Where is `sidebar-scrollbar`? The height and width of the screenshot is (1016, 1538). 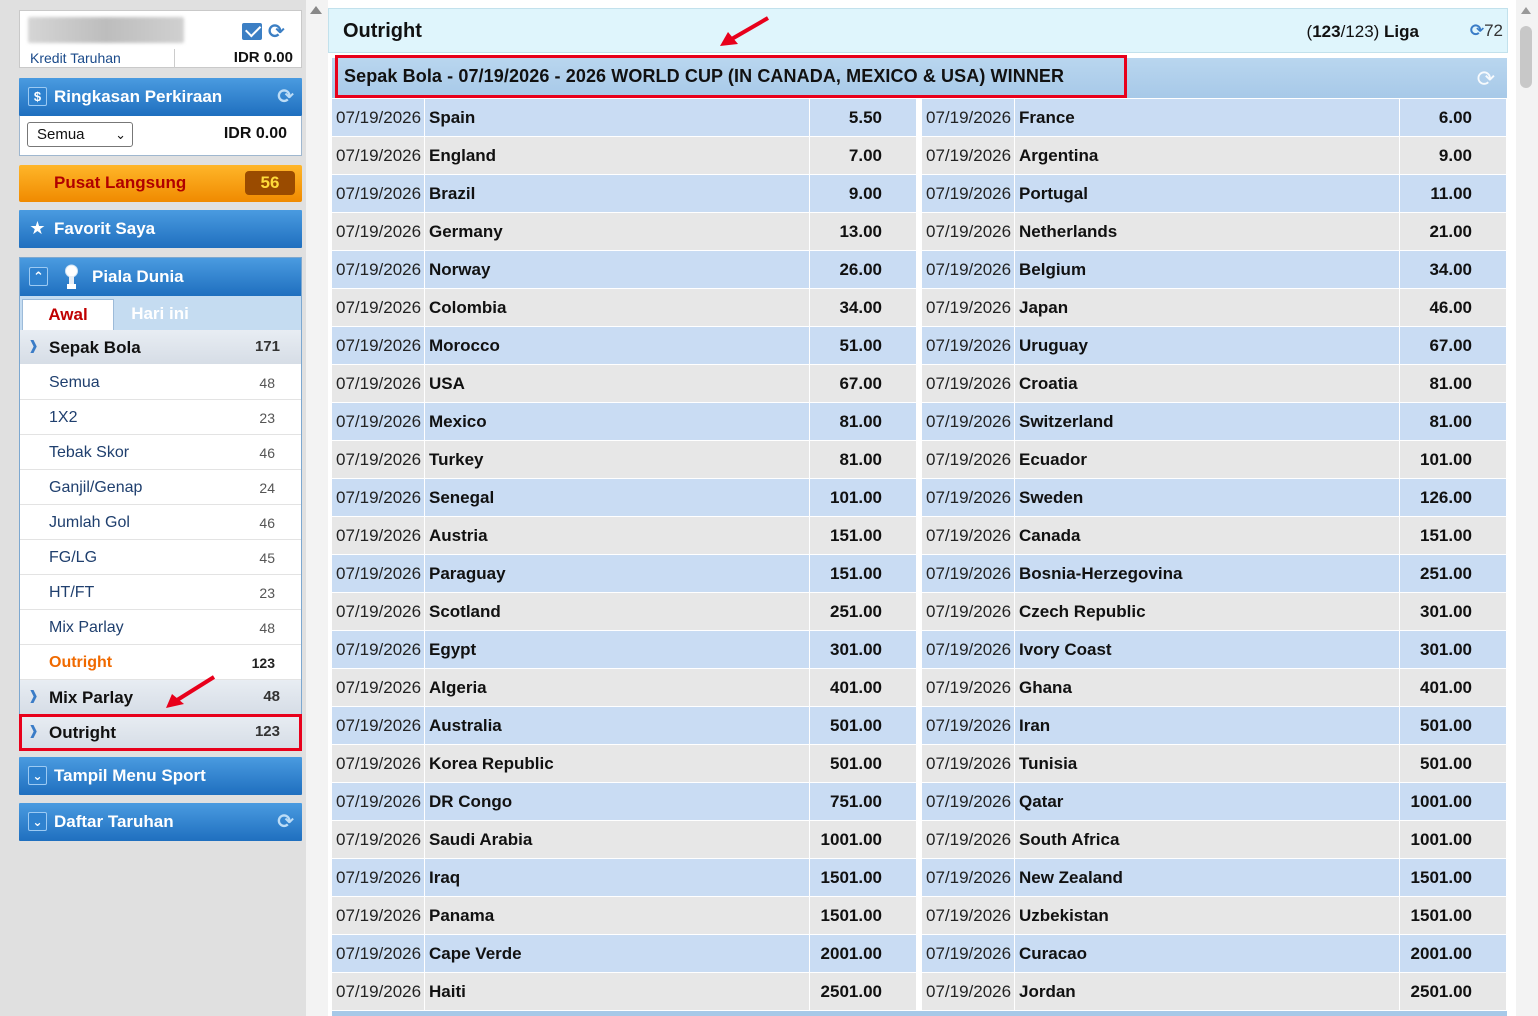
sidebar-scrollbar is located at coordinates (317, 508).